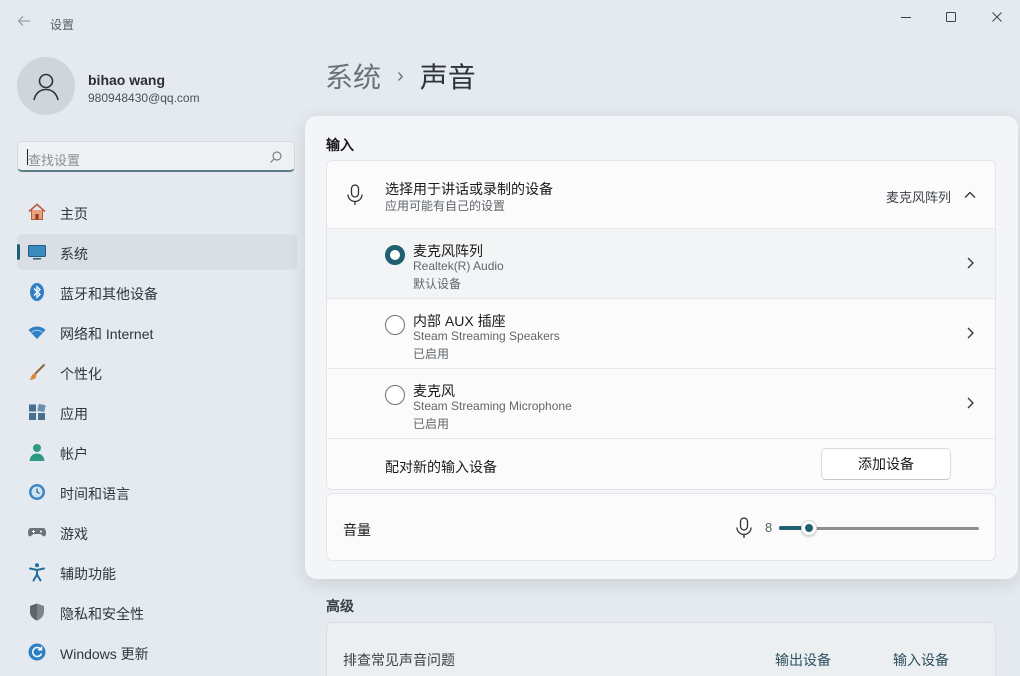  I want to click on account-icon, so click(37, 452).